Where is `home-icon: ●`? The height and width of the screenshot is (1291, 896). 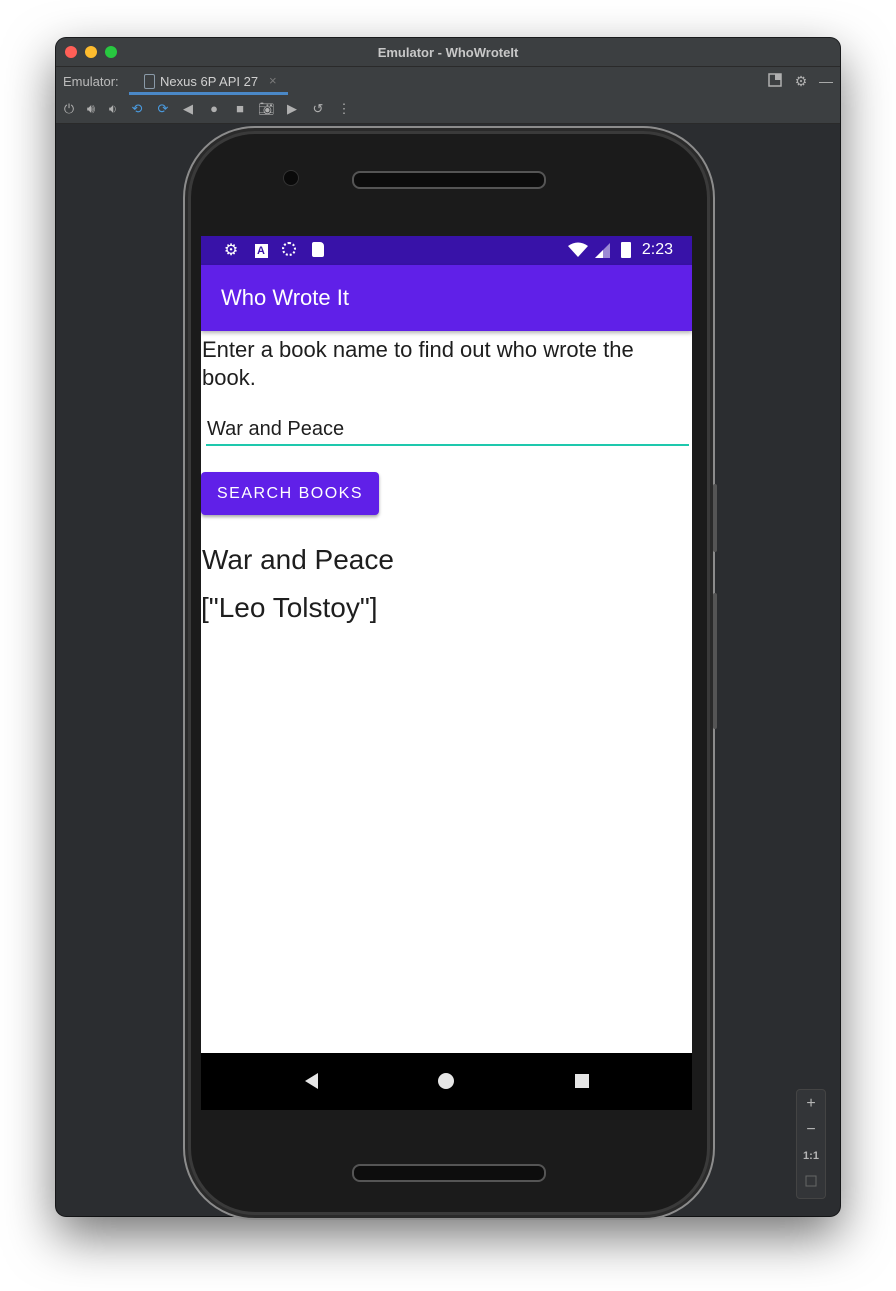
home-icon: ● is located at coordinates (214, 109).